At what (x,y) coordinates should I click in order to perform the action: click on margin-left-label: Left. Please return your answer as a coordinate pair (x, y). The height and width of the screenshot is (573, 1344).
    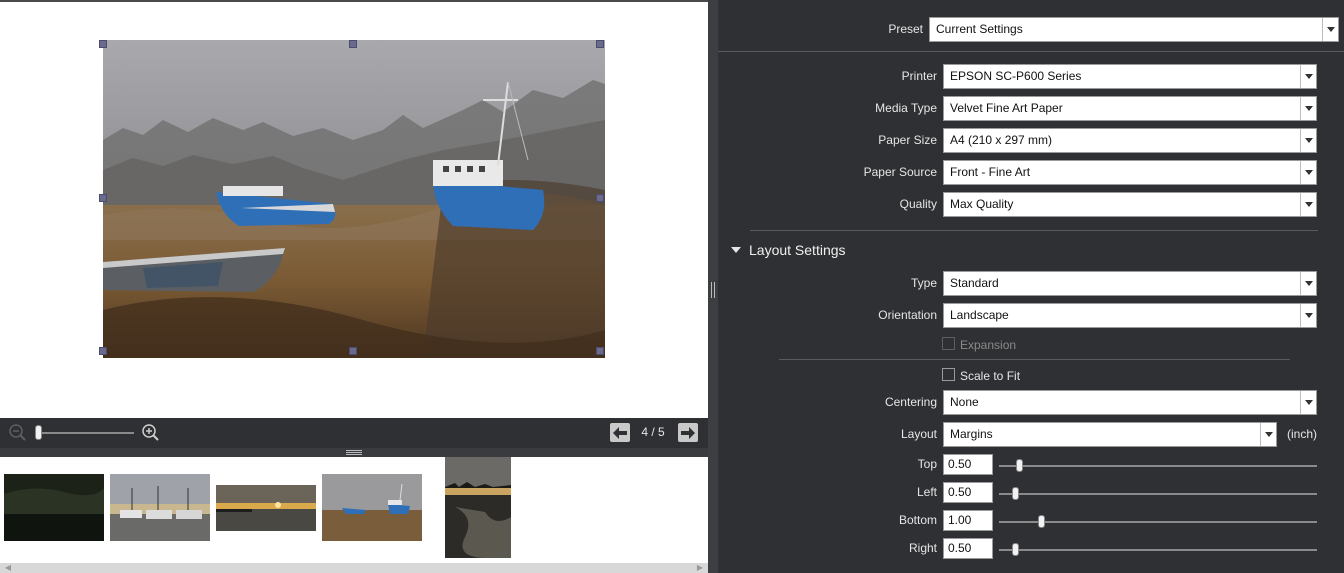
    Looking at the image, I should click on (926, 492).